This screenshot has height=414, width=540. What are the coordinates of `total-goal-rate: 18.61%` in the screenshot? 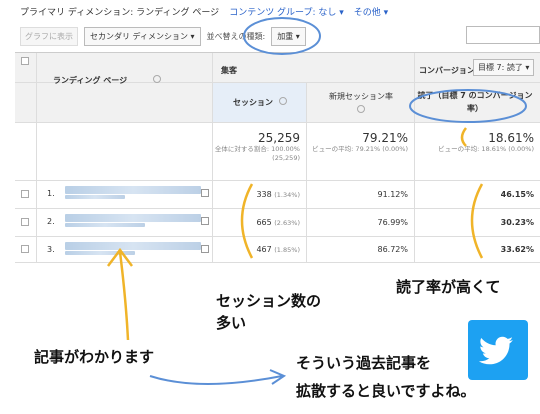 It's located at (511, 138).